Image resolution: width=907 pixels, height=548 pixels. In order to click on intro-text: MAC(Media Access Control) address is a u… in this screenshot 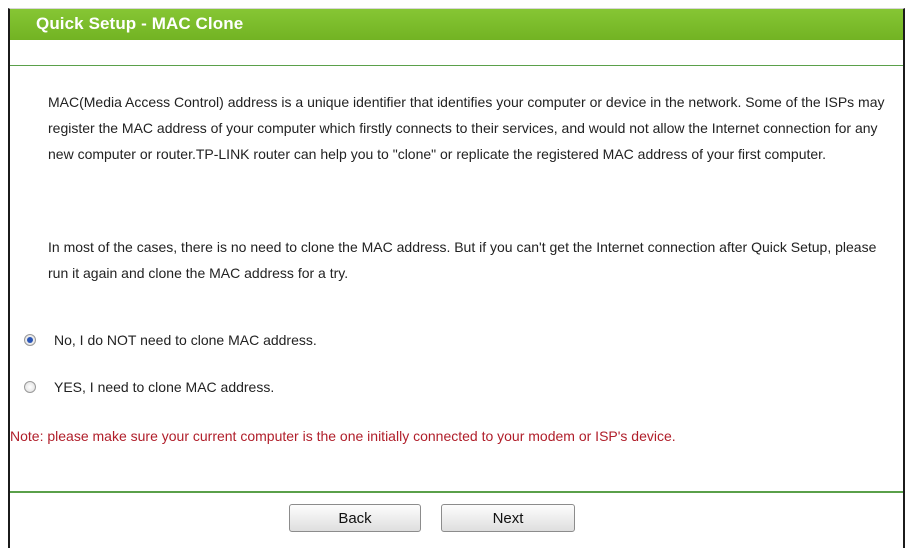, I will do `click(466, 128)`.